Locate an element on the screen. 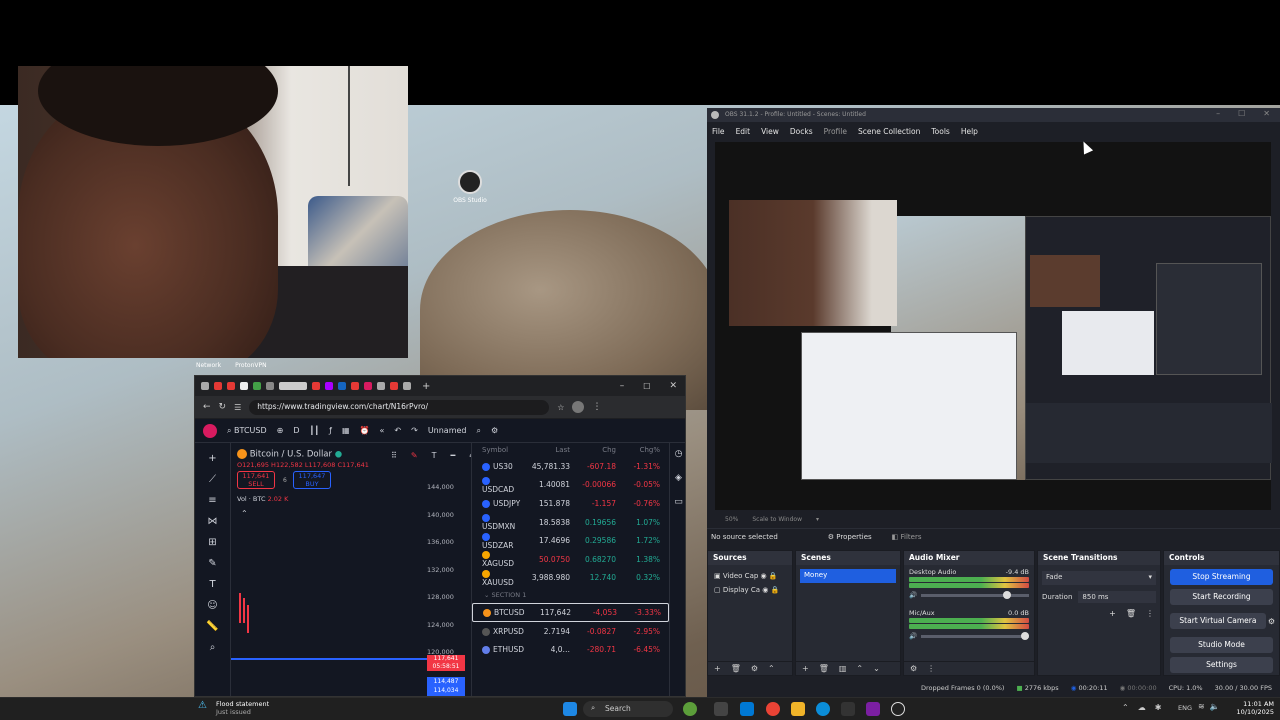  volume-slider is located at coordinates (975, 635).